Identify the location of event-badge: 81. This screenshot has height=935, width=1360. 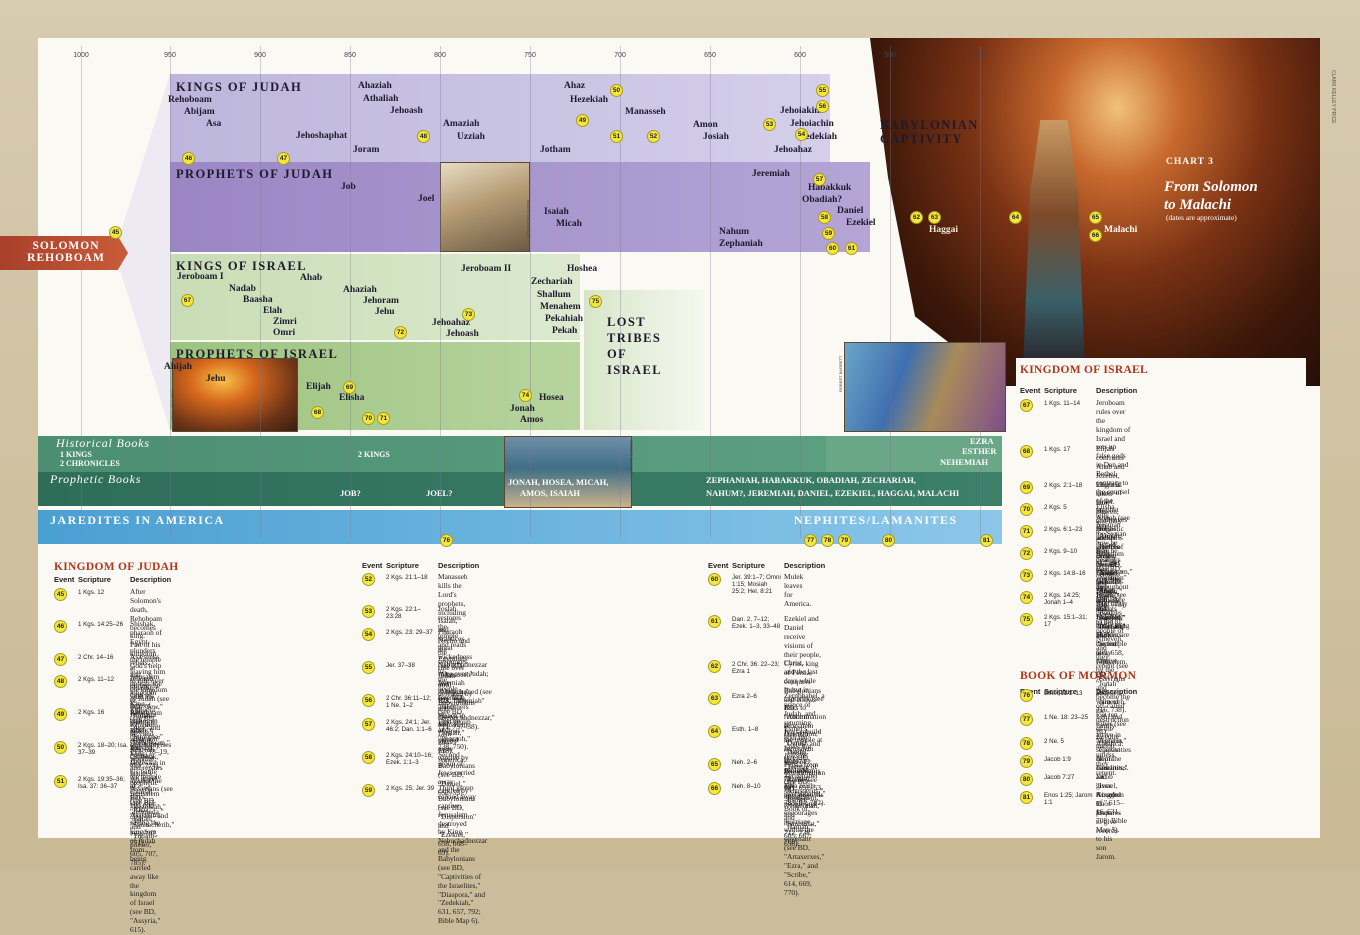
(986, 540).